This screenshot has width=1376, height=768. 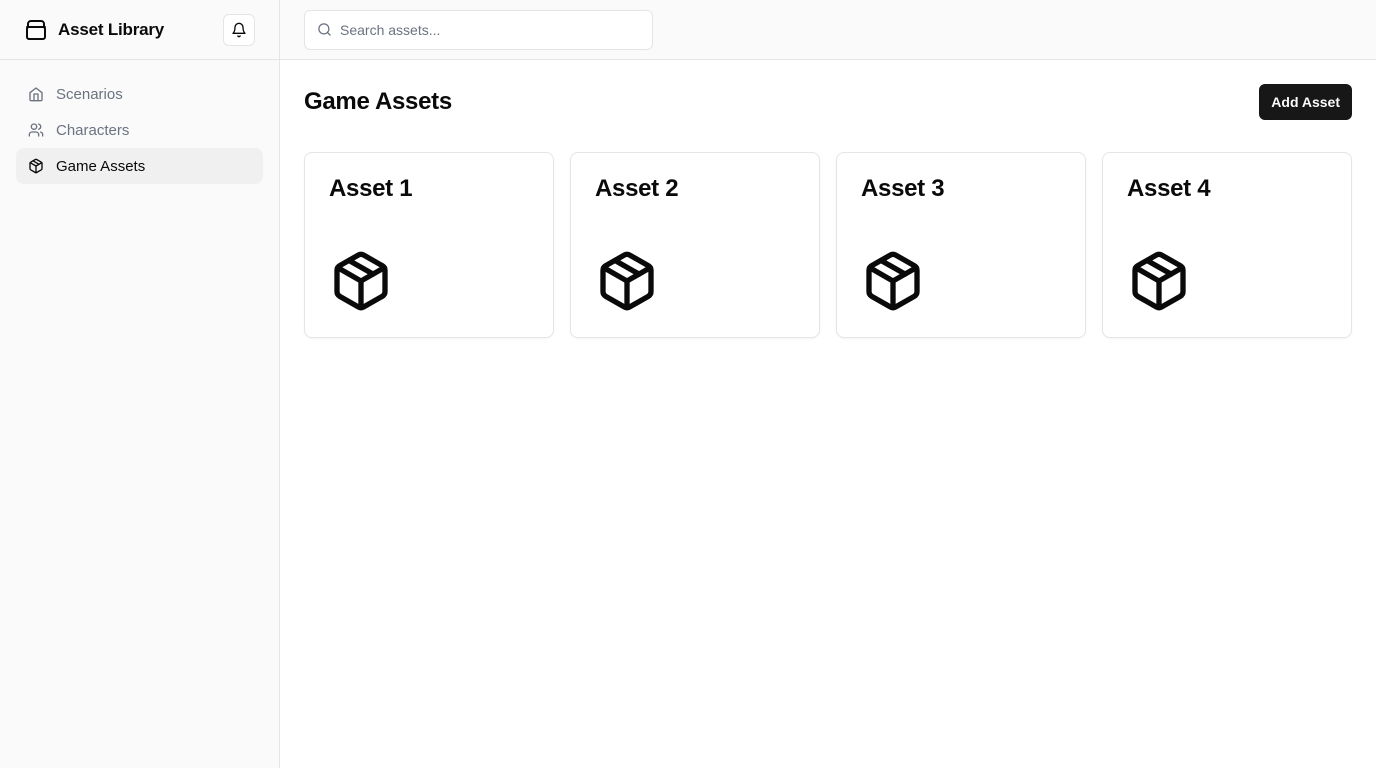 What do you see at coordinates (378, 101) in the screenshot?
I see `page-title: Game Assets` at bounding box center [378, 101].